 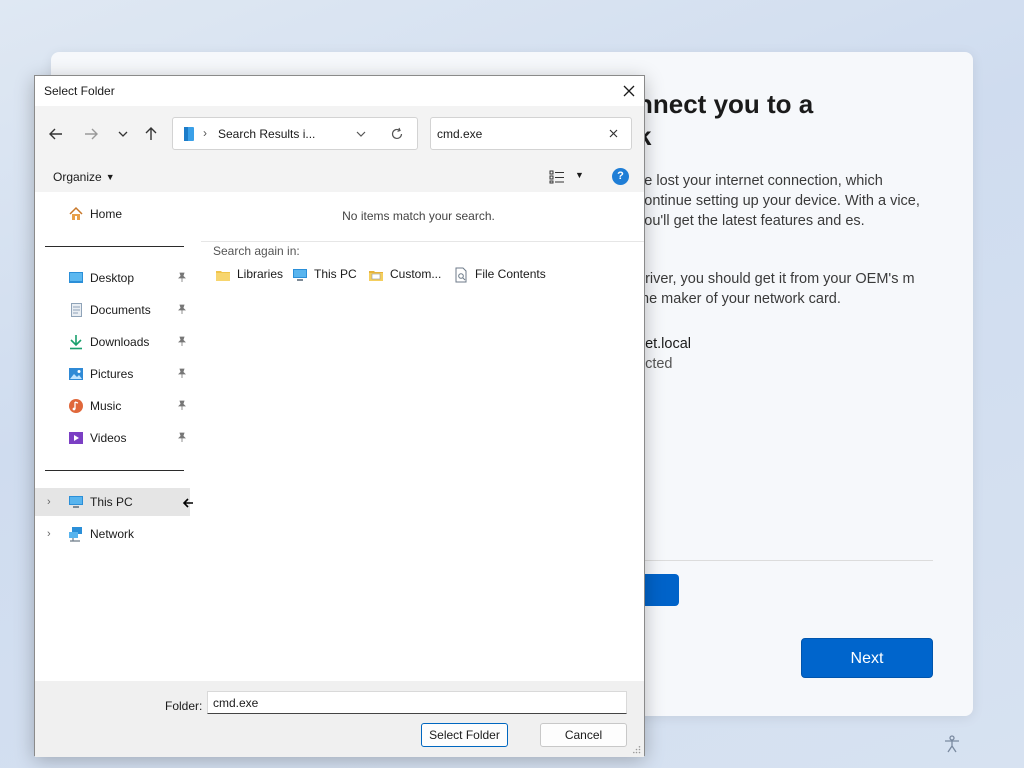 I want to click on resize-grip-icon, so click(x=637, y=750).